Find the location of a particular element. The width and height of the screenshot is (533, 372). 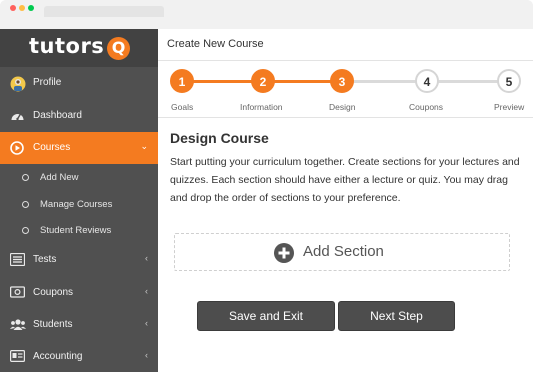

section-heading: Design Course is located at coordinates (219, 138).